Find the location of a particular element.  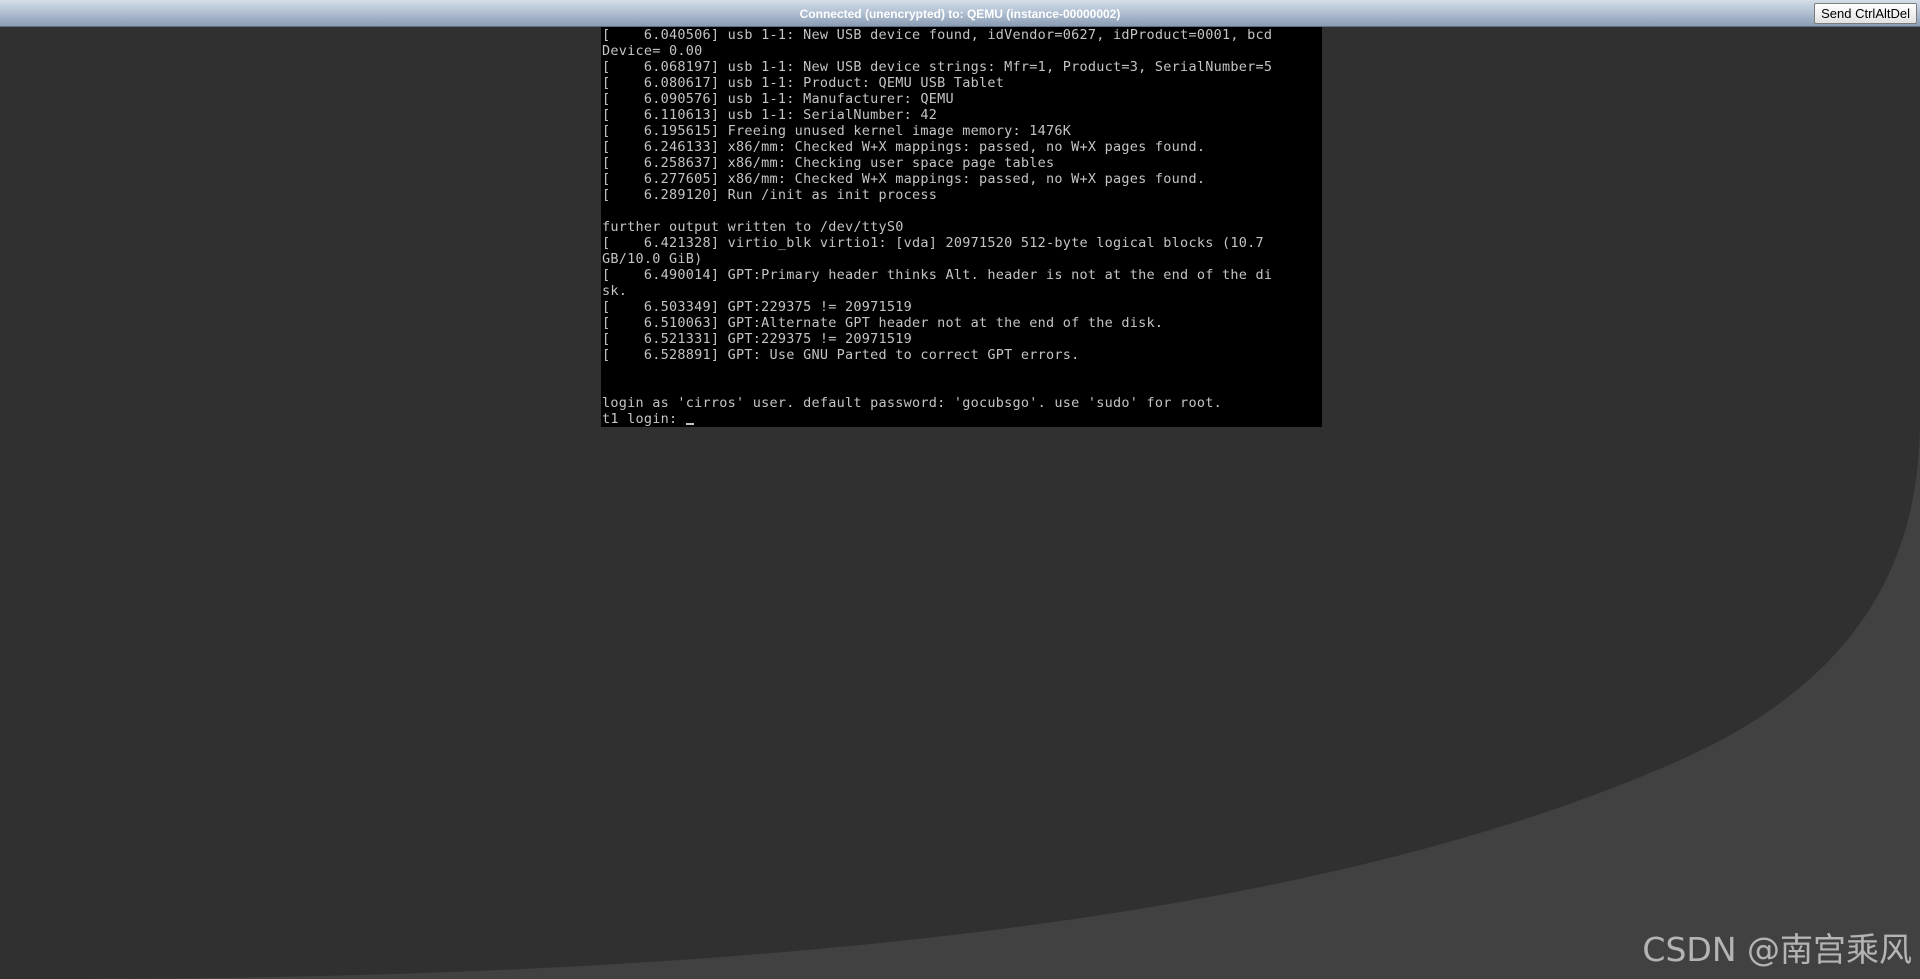

console-line: further output written to /dev/ttyS0 is located at coordinates (753, 227).